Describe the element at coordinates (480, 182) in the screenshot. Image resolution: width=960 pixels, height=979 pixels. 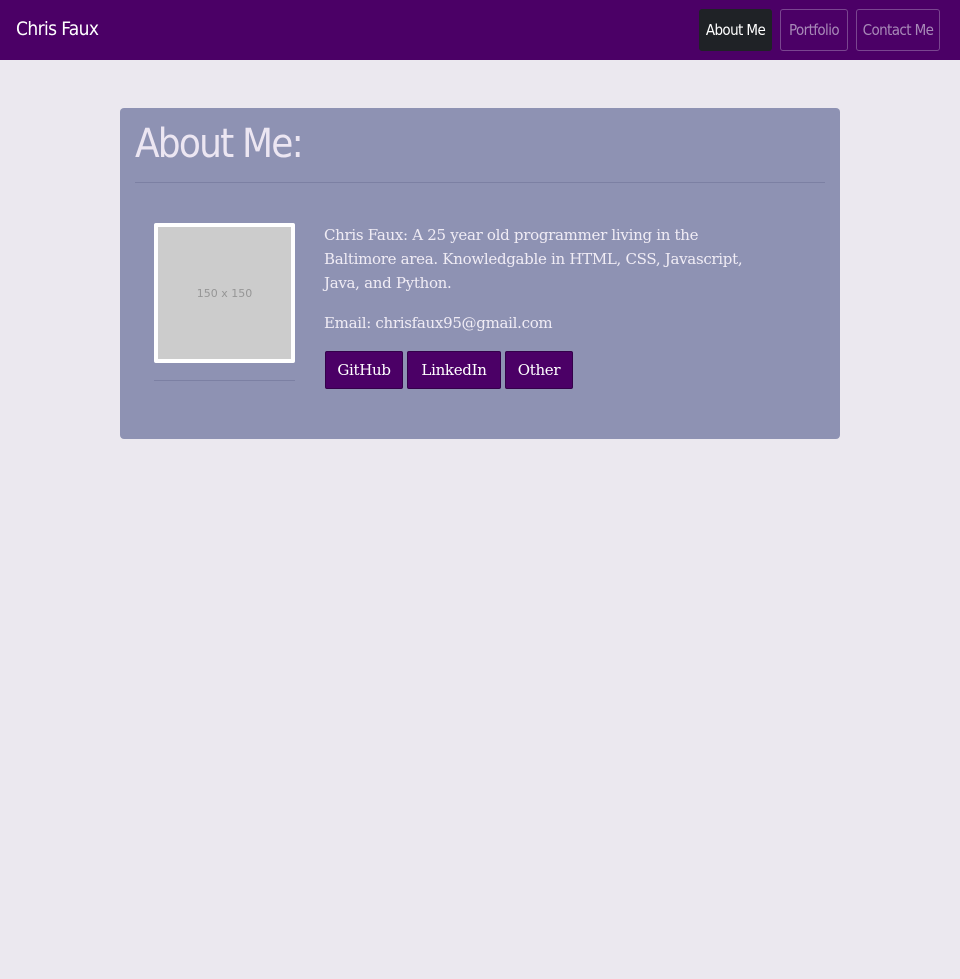
I see `heading-divider` at that location.